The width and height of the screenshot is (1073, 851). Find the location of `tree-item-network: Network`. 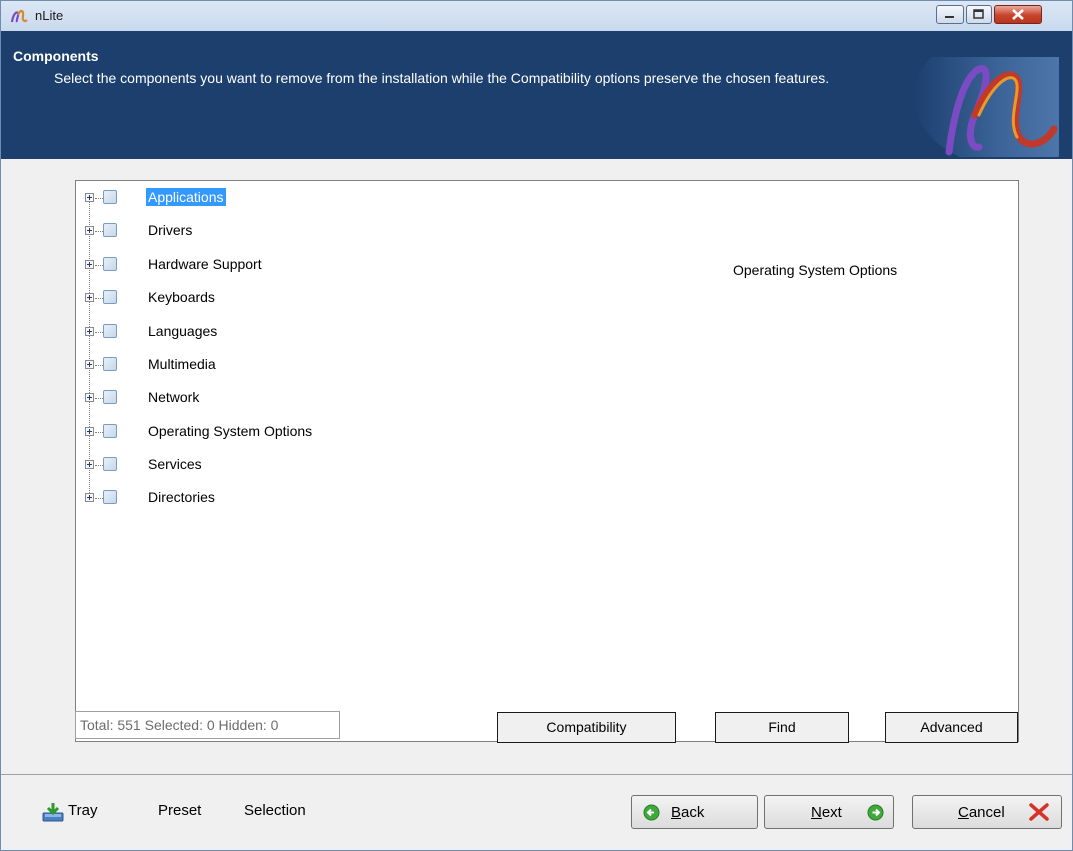

tree-item-network: Network is located at coordinates (276, 399).